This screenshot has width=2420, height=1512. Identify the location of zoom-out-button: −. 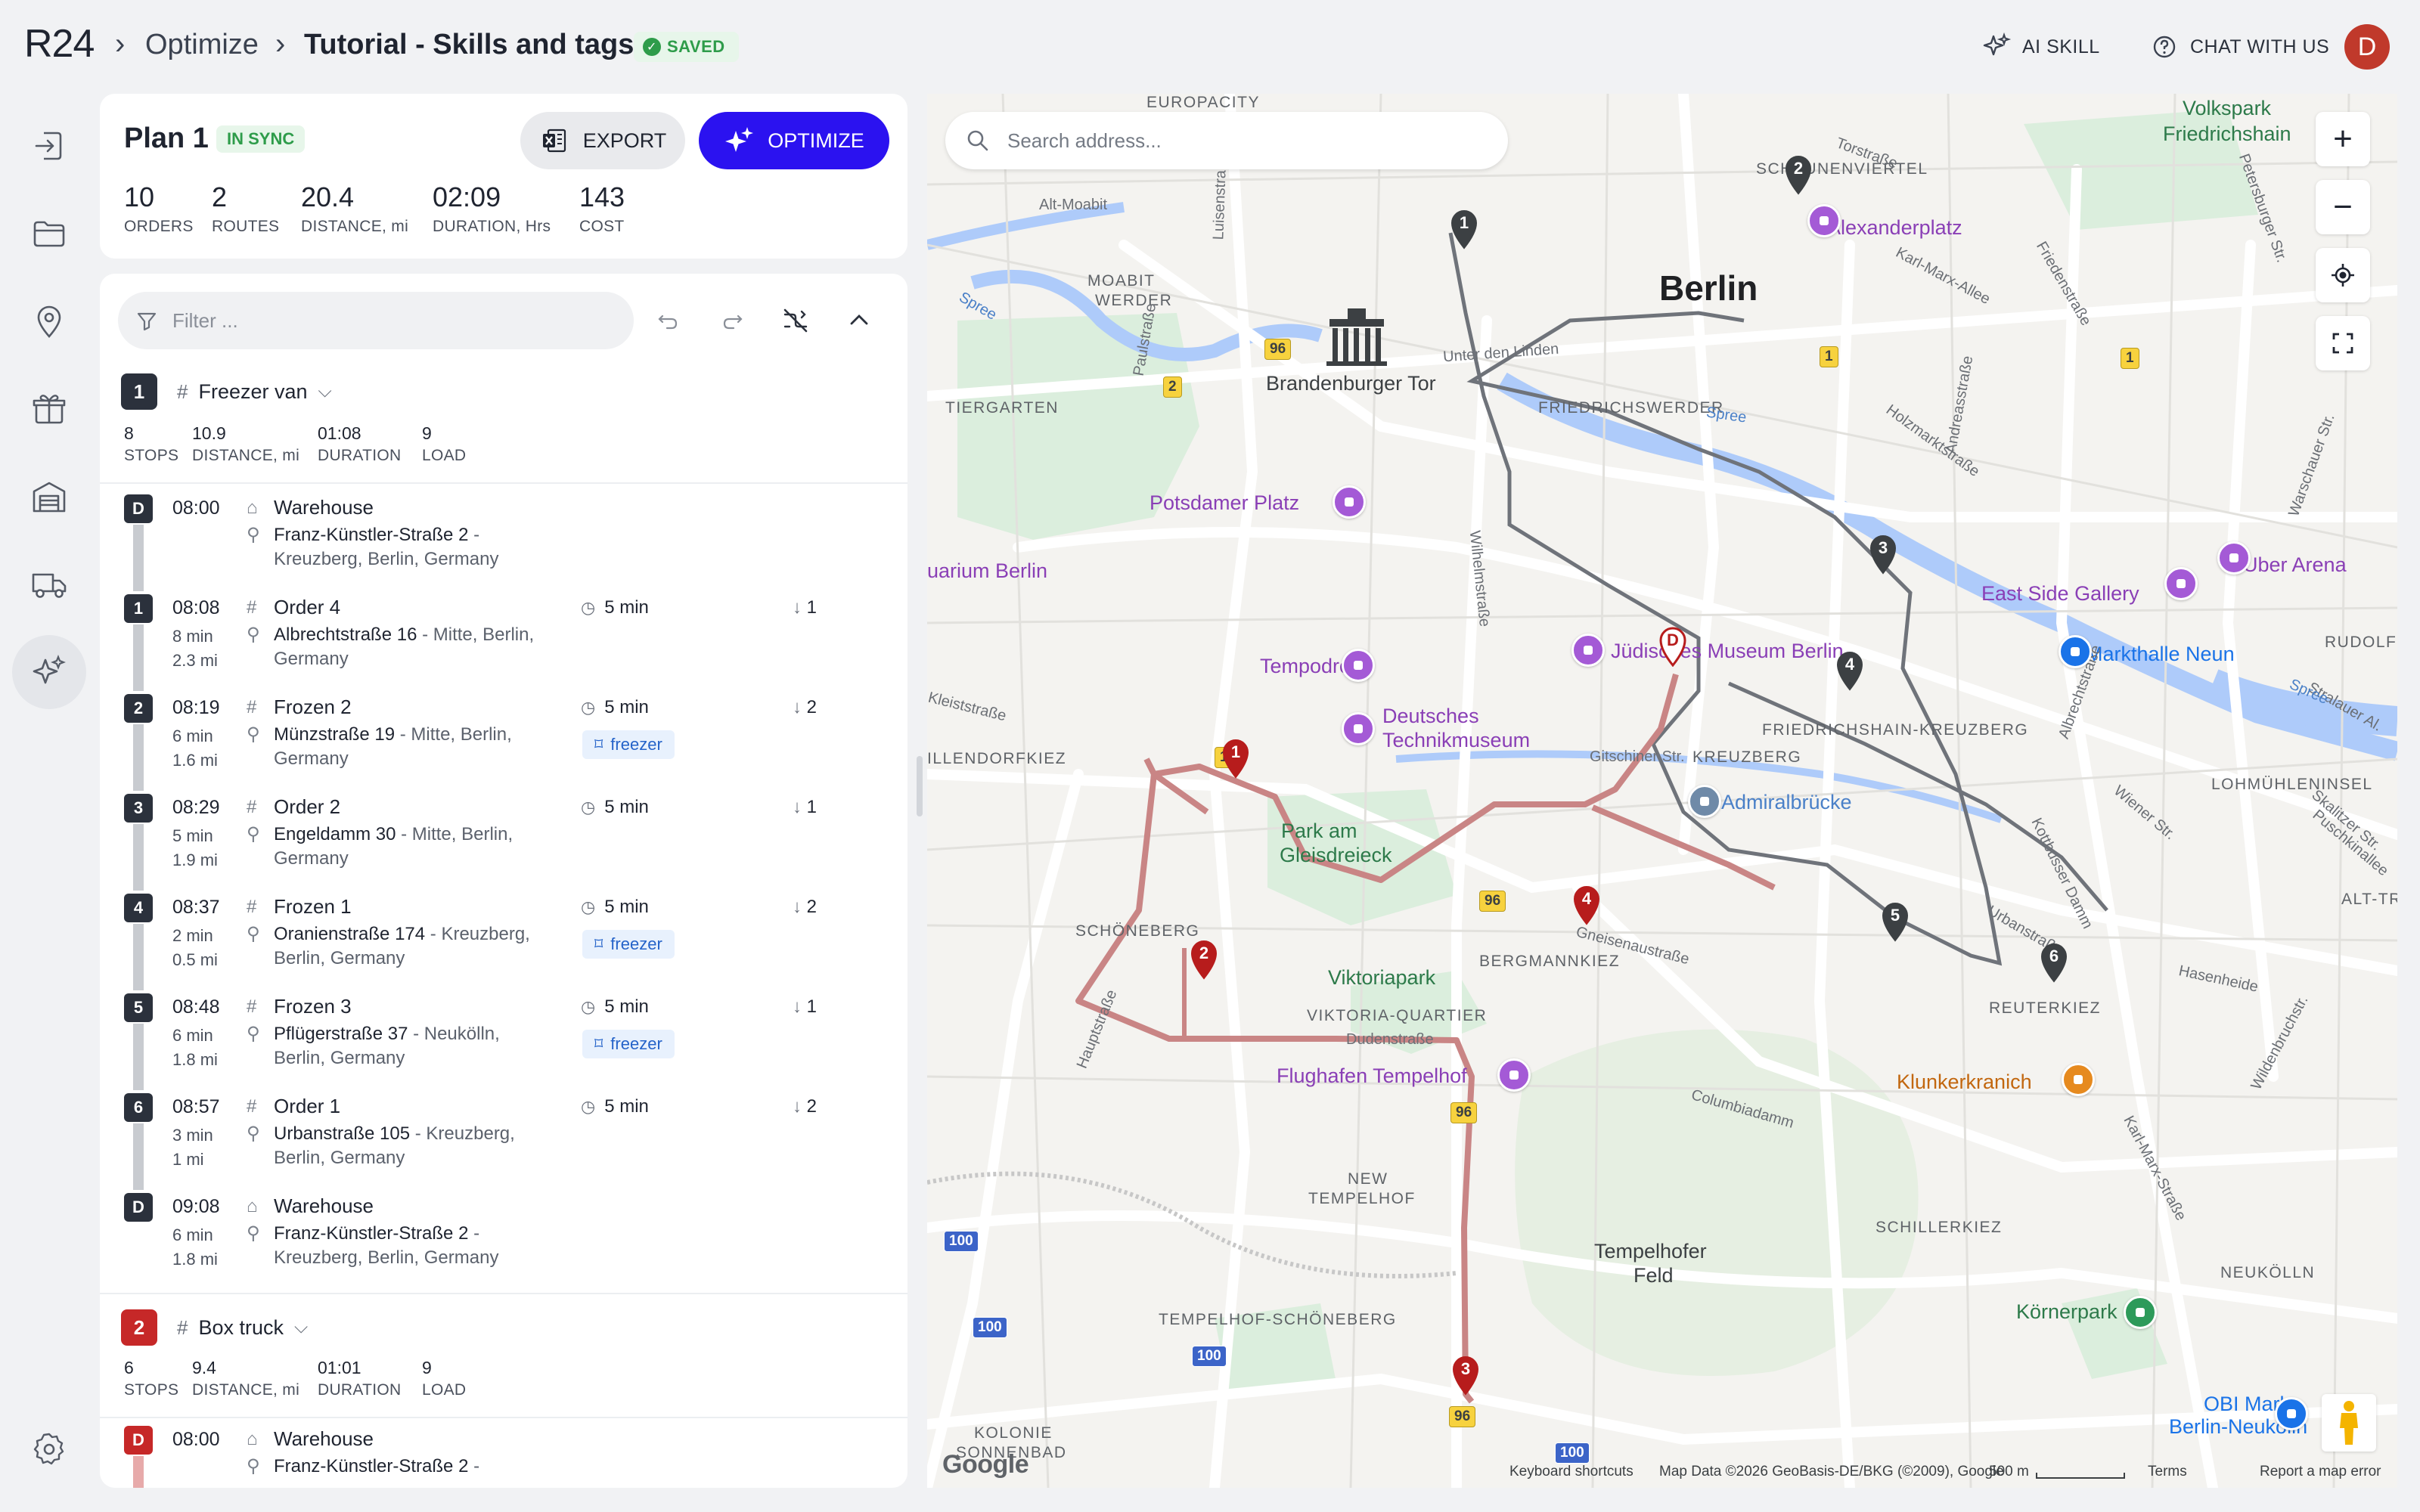
(2343, 207).